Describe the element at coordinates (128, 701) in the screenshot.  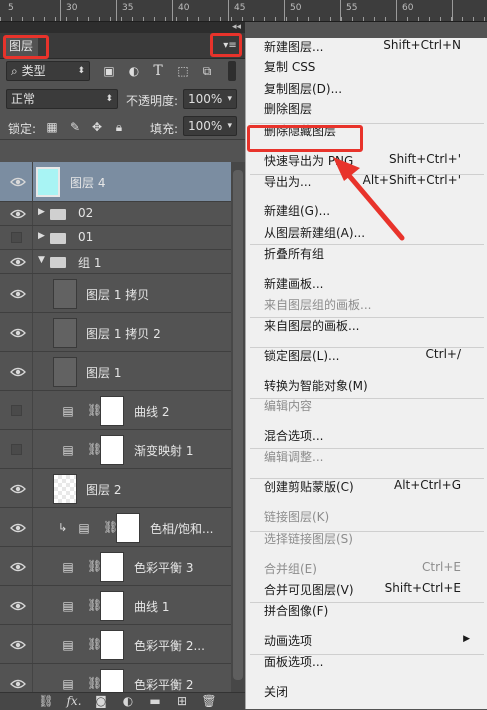
I see `new-adjustment-icon: ◐` at that location.